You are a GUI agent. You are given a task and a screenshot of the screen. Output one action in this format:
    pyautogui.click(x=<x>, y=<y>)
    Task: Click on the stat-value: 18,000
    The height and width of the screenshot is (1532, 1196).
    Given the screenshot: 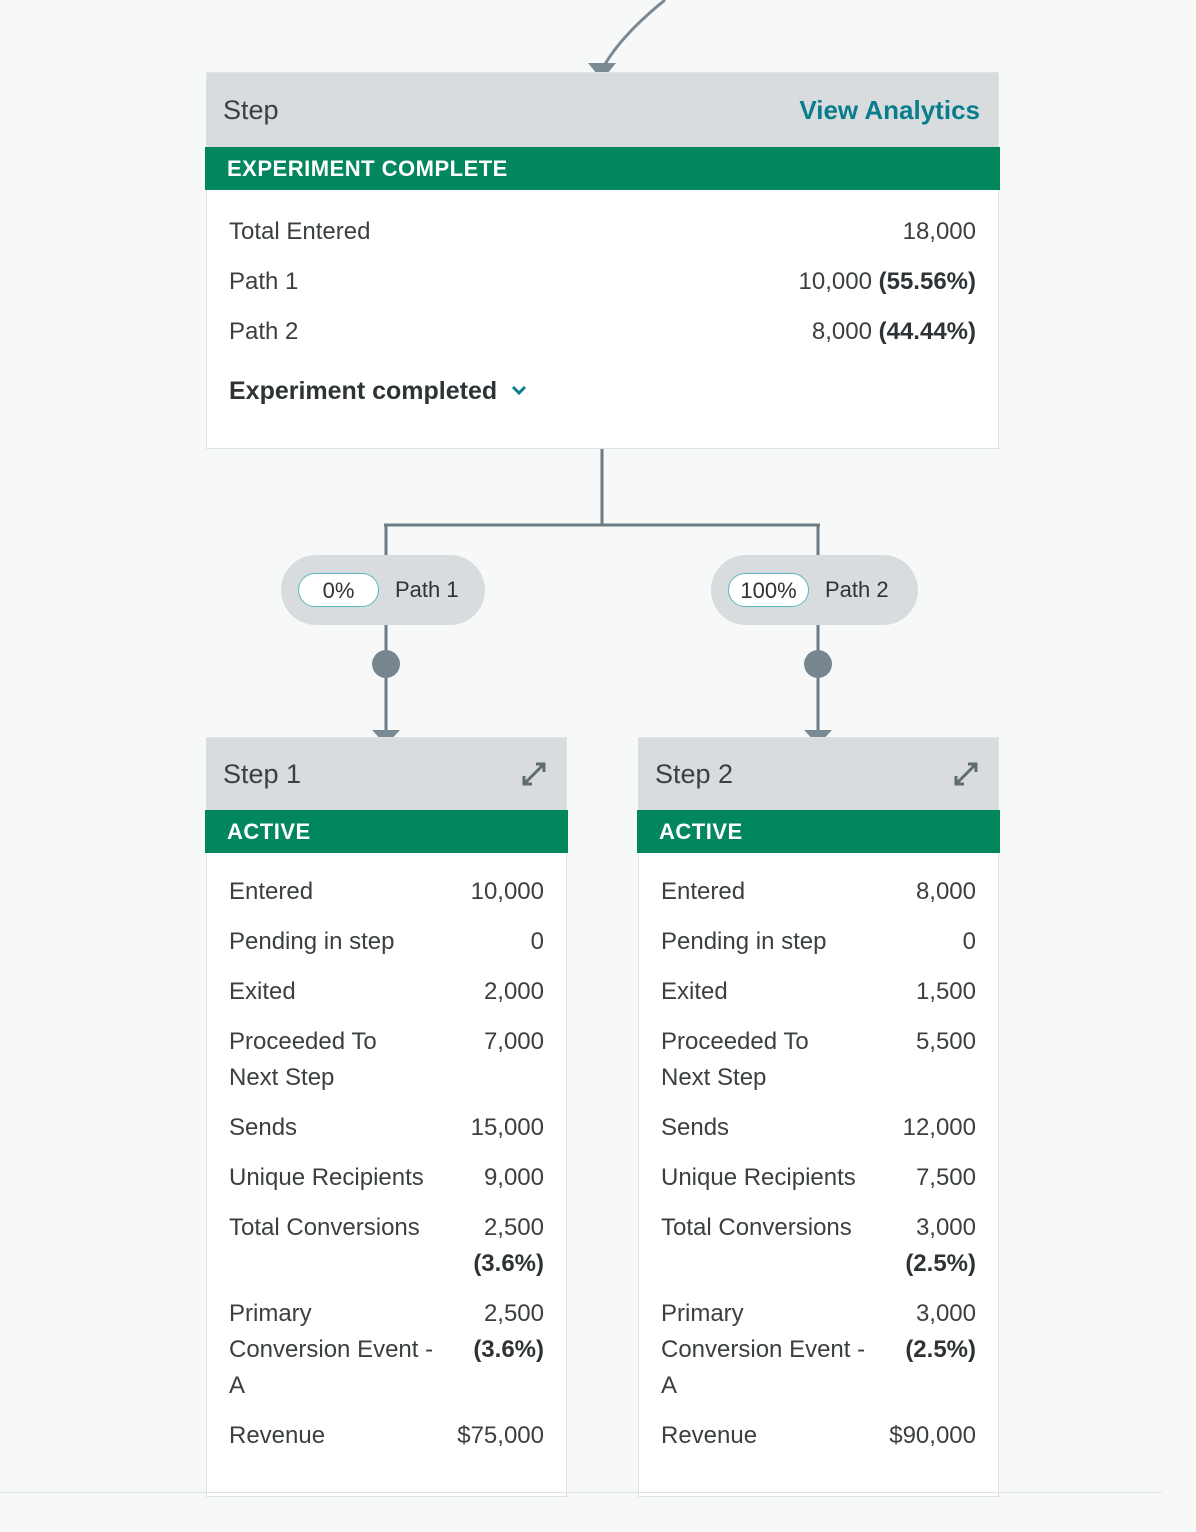 What is the action you would take?
    pyautogui.click(x=939, y=231)
    